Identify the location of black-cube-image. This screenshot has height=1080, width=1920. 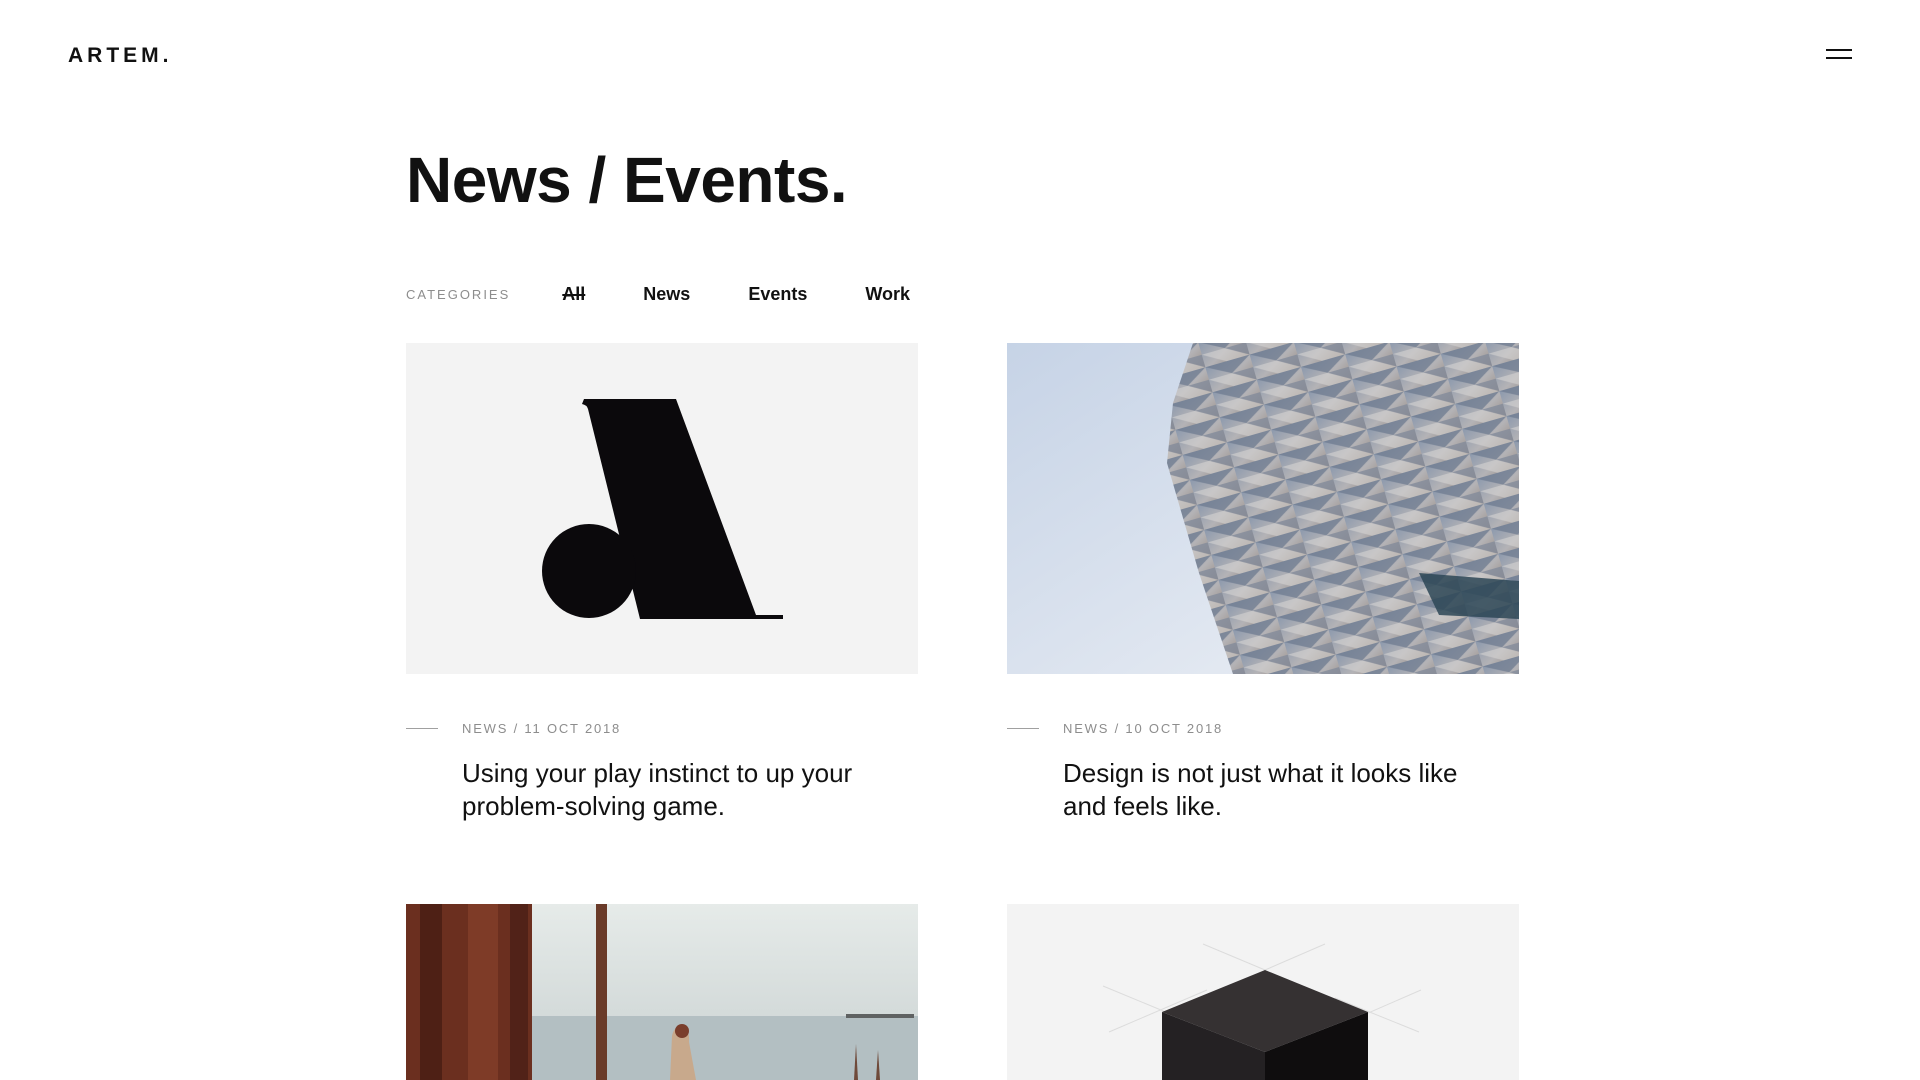
(1263, 992).